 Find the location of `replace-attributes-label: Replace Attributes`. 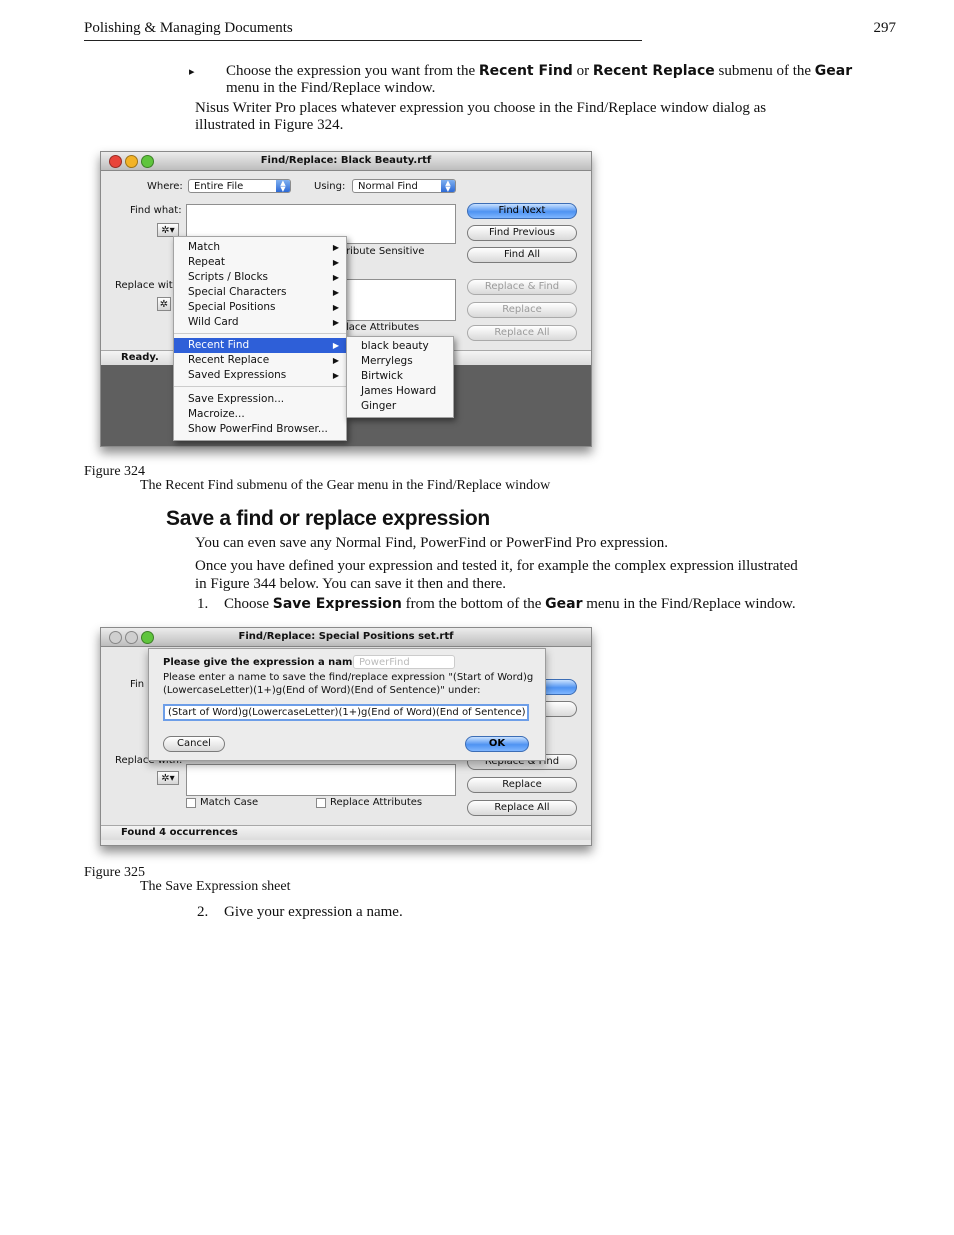

replace-attributes-label: Replace Attributes is located at coordinates (376, 802).